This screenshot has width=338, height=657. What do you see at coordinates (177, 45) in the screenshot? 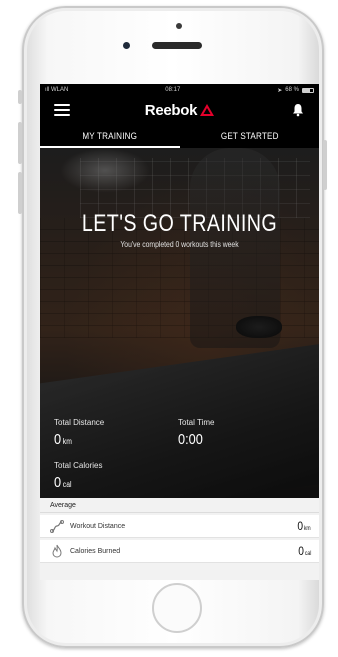
I see `earpiece-speaker` at bounding box center [177, 45].